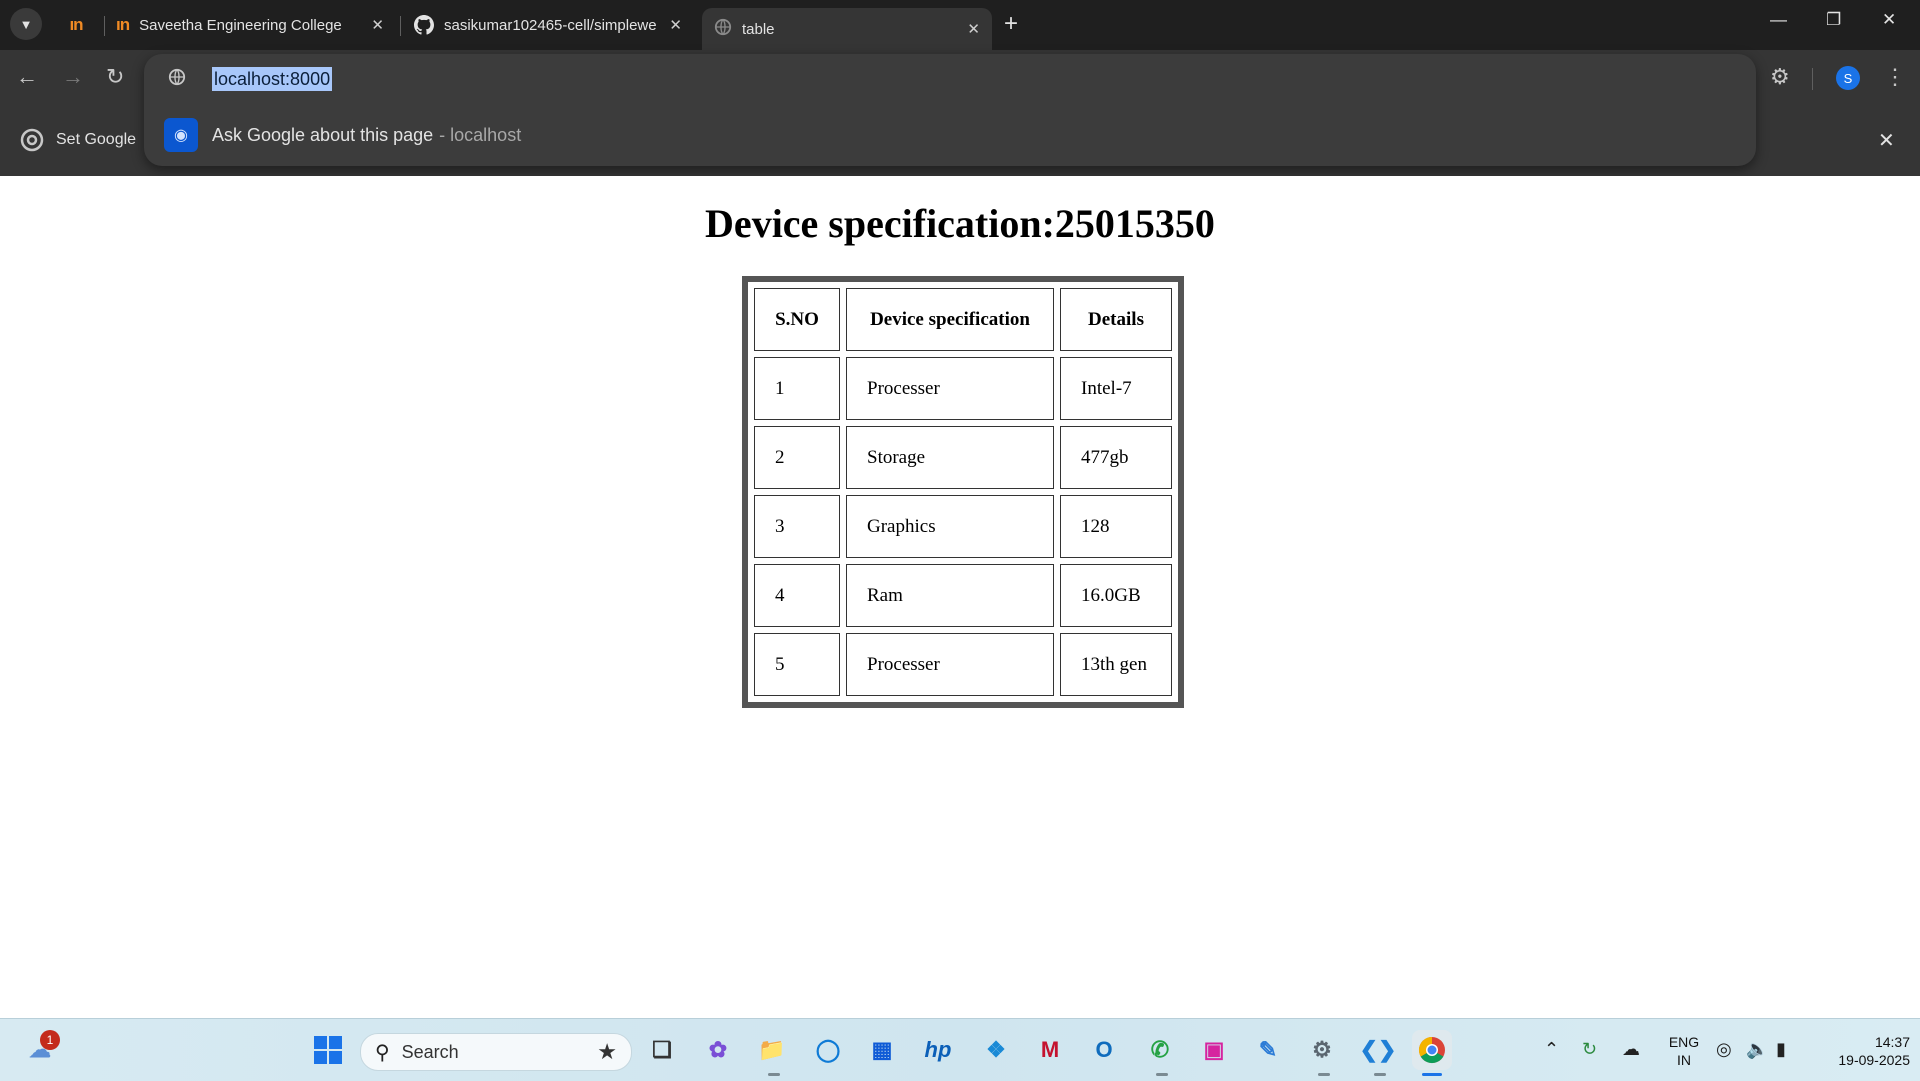 The image size is (1920, 1081). I want to click on hp-icon: hp, so click(938, 1050).